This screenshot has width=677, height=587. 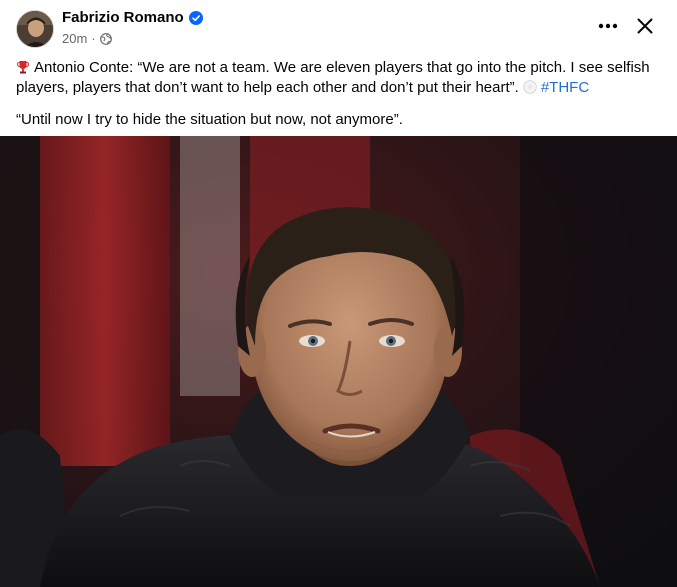 What do you see at coordinates (74, 38) in the screenshot?
I see `post-timestamp: 20m` at bounding box center [74, 38].